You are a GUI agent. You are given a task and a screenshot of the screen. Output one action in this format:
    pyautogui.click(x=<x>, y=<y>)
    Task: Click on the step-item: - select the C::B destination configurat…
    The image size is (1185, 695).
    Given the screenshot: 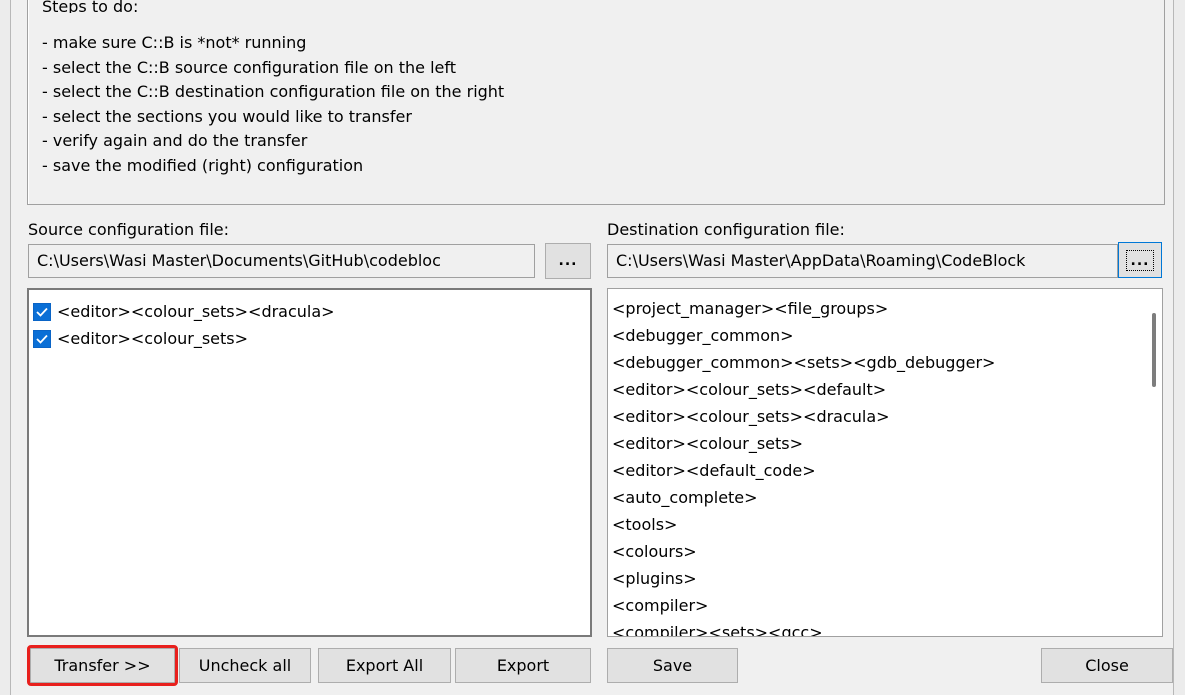 What is the action you would take?
    pyautogui.click(x=273, y=91)
    